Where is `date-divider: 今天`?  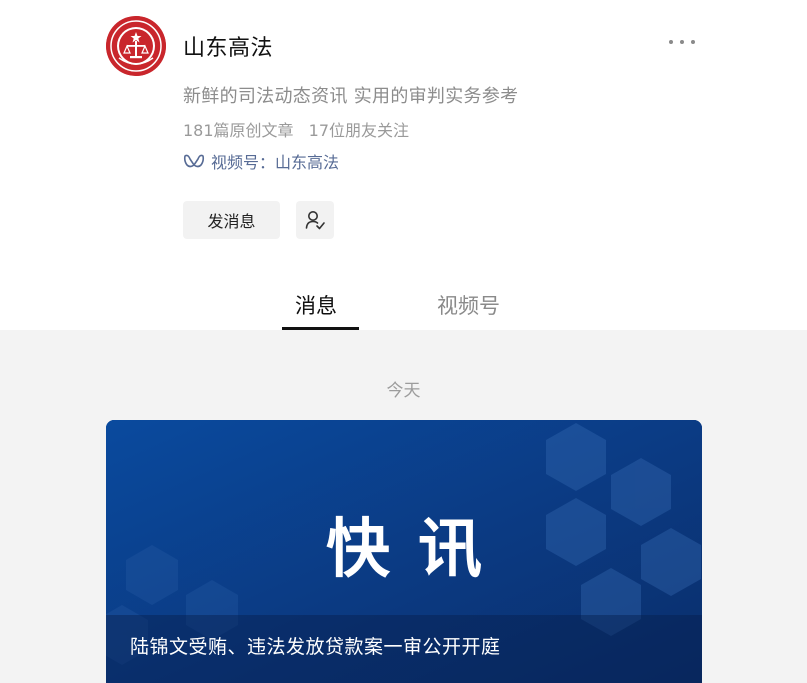
date-divider: 今天 is located at coordinates (403, 391).